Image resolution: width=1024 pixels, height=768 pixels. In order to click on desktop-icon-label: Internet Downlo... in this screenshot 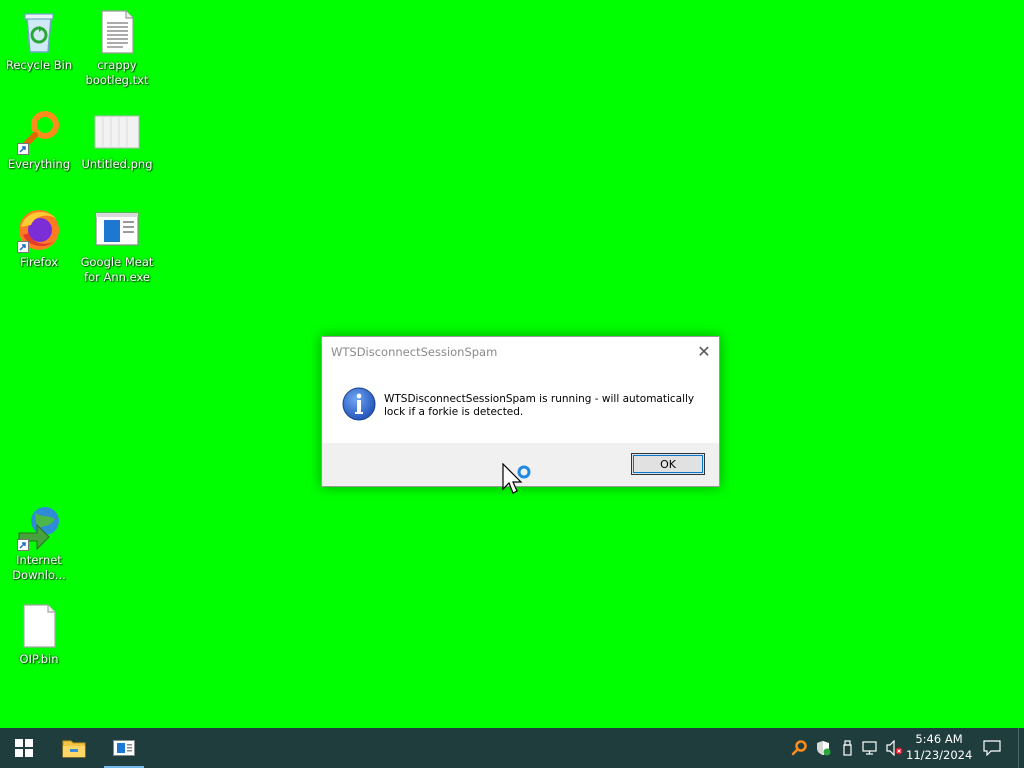, I will do `click(39, 567)`.